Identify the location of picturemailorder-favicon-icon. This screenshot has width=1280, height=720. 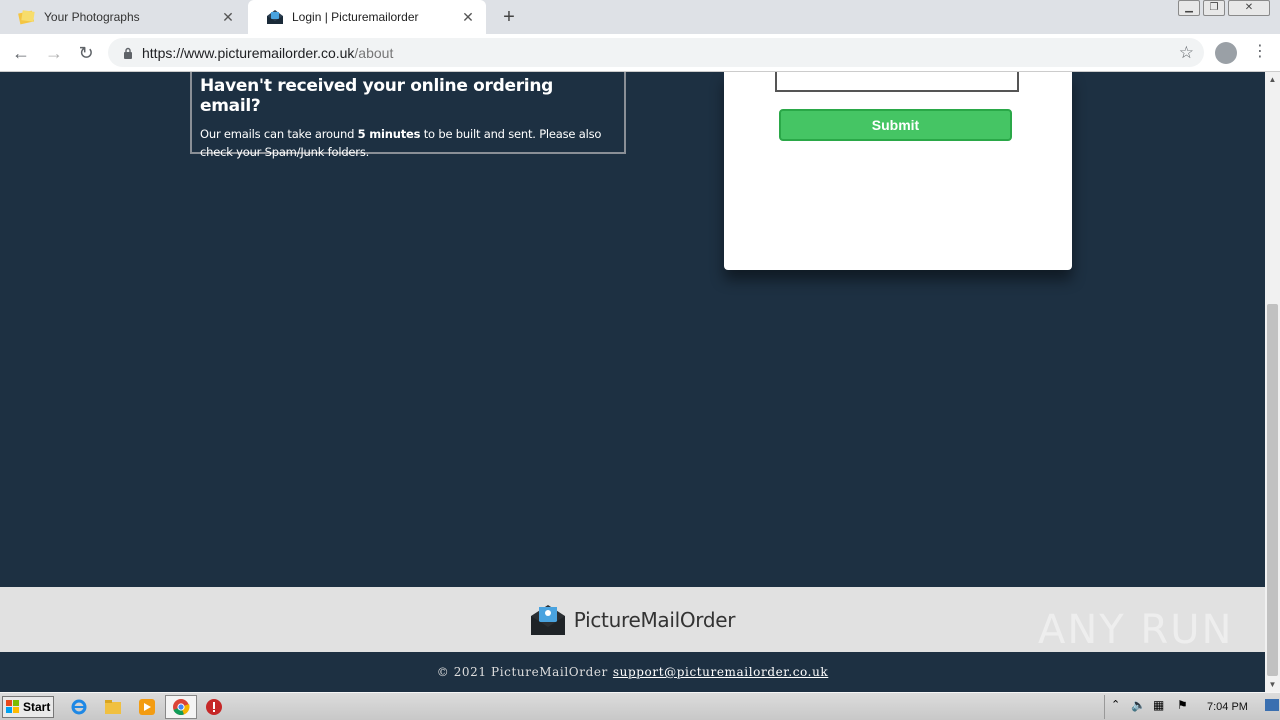
(275, 17).